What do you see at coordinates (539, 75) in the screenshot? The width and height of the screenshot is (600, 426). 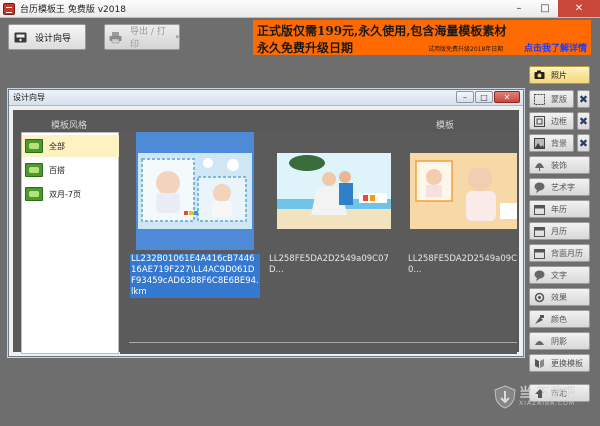 I see `camera-icon` at bounding box center [539, 75].